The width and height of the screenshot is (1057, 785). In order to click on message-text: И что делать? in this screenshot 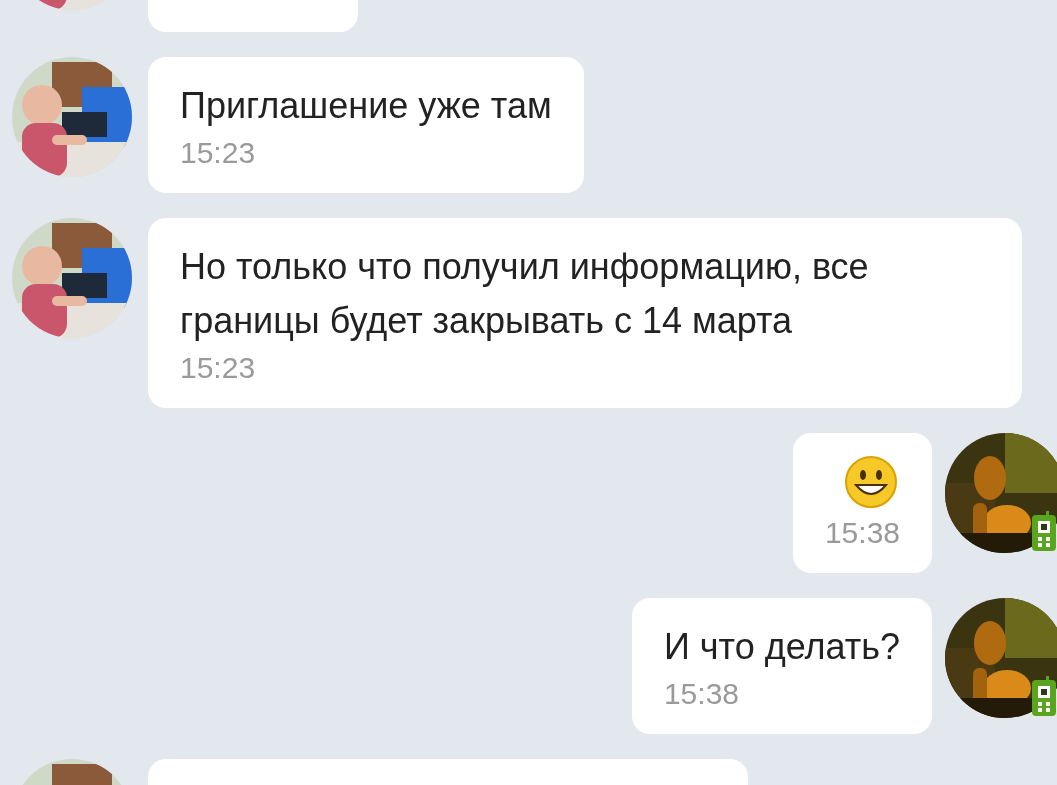, I will do `click(781, 647)`.